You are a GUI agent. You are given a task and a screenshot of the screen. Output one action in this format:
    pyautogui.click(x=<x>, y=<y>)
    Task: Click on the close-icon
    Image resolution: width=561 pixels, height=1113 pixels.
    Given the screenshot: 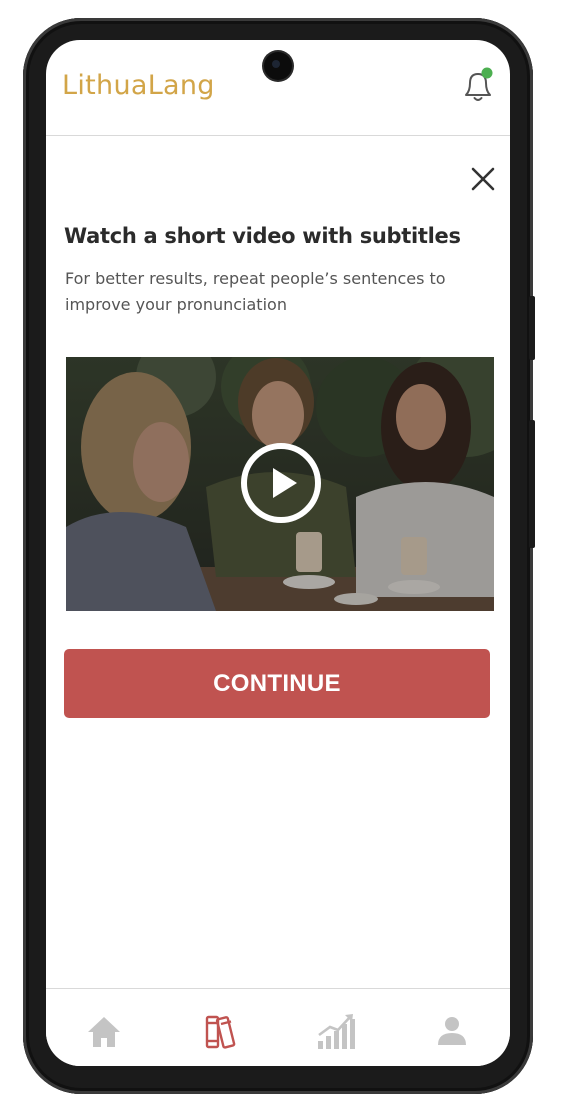 What is the action you would take?
    pyautogui.click(x=483, y=179)
    